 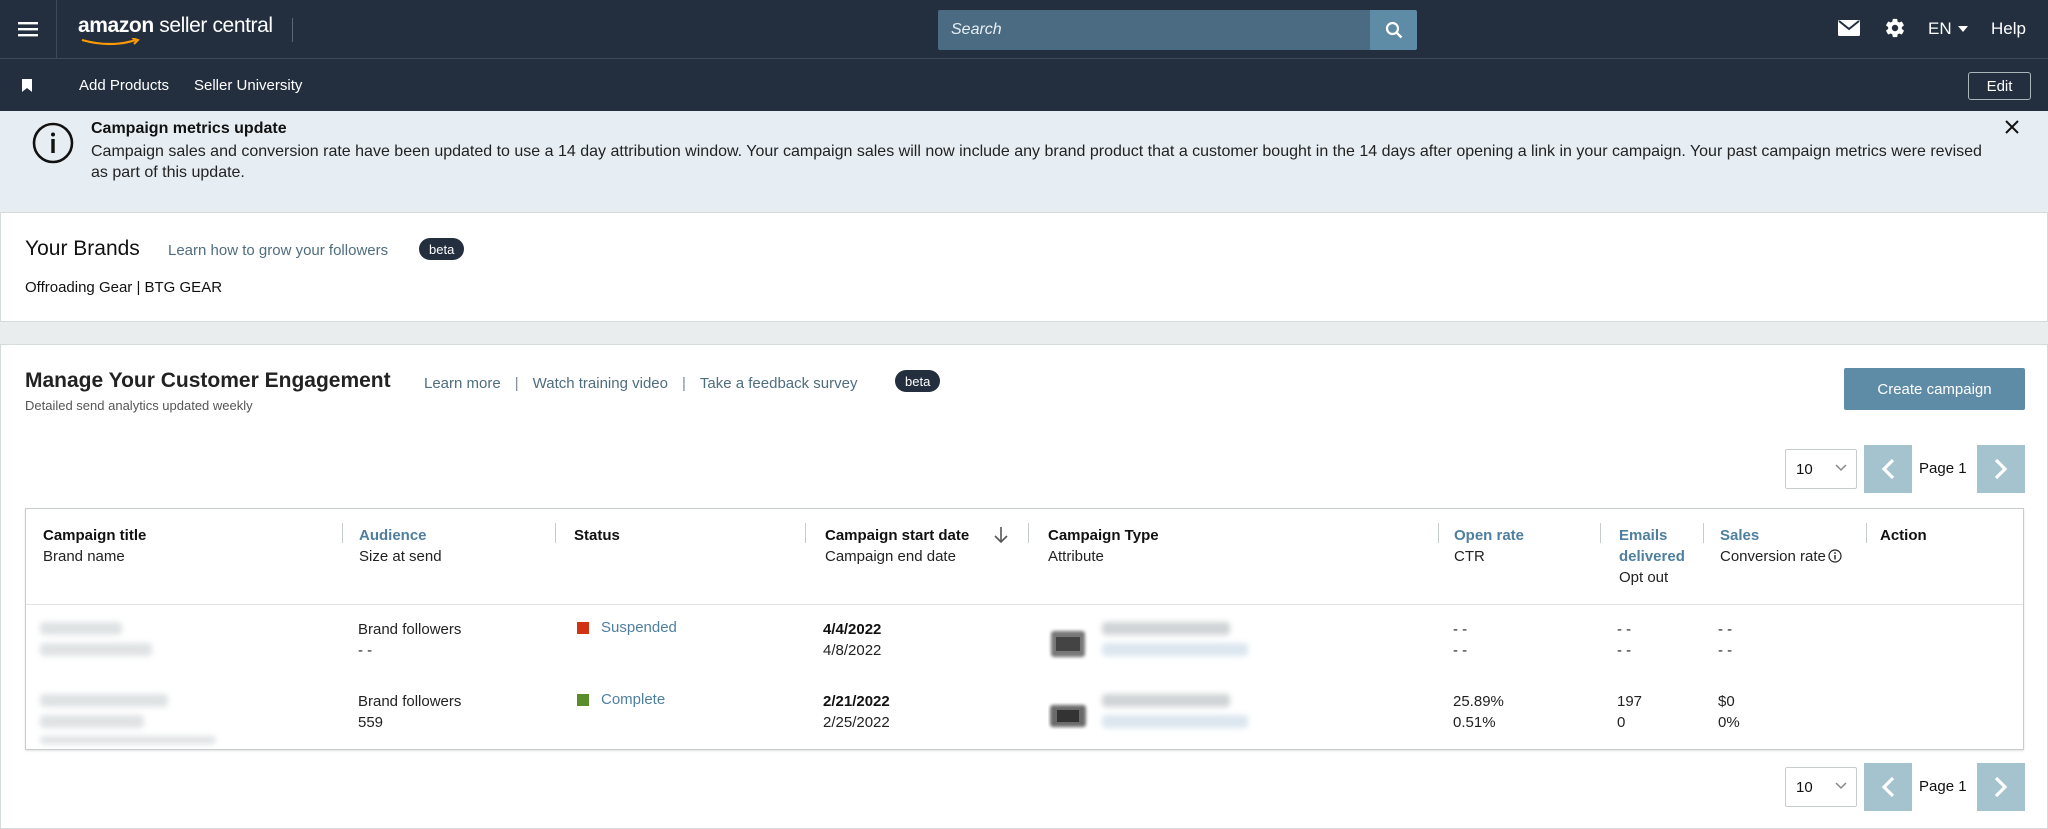 What do you see at coordinates (639, 627) in the screenshot?
I see `status-text: Suspended` at bounding box center [639, 627].